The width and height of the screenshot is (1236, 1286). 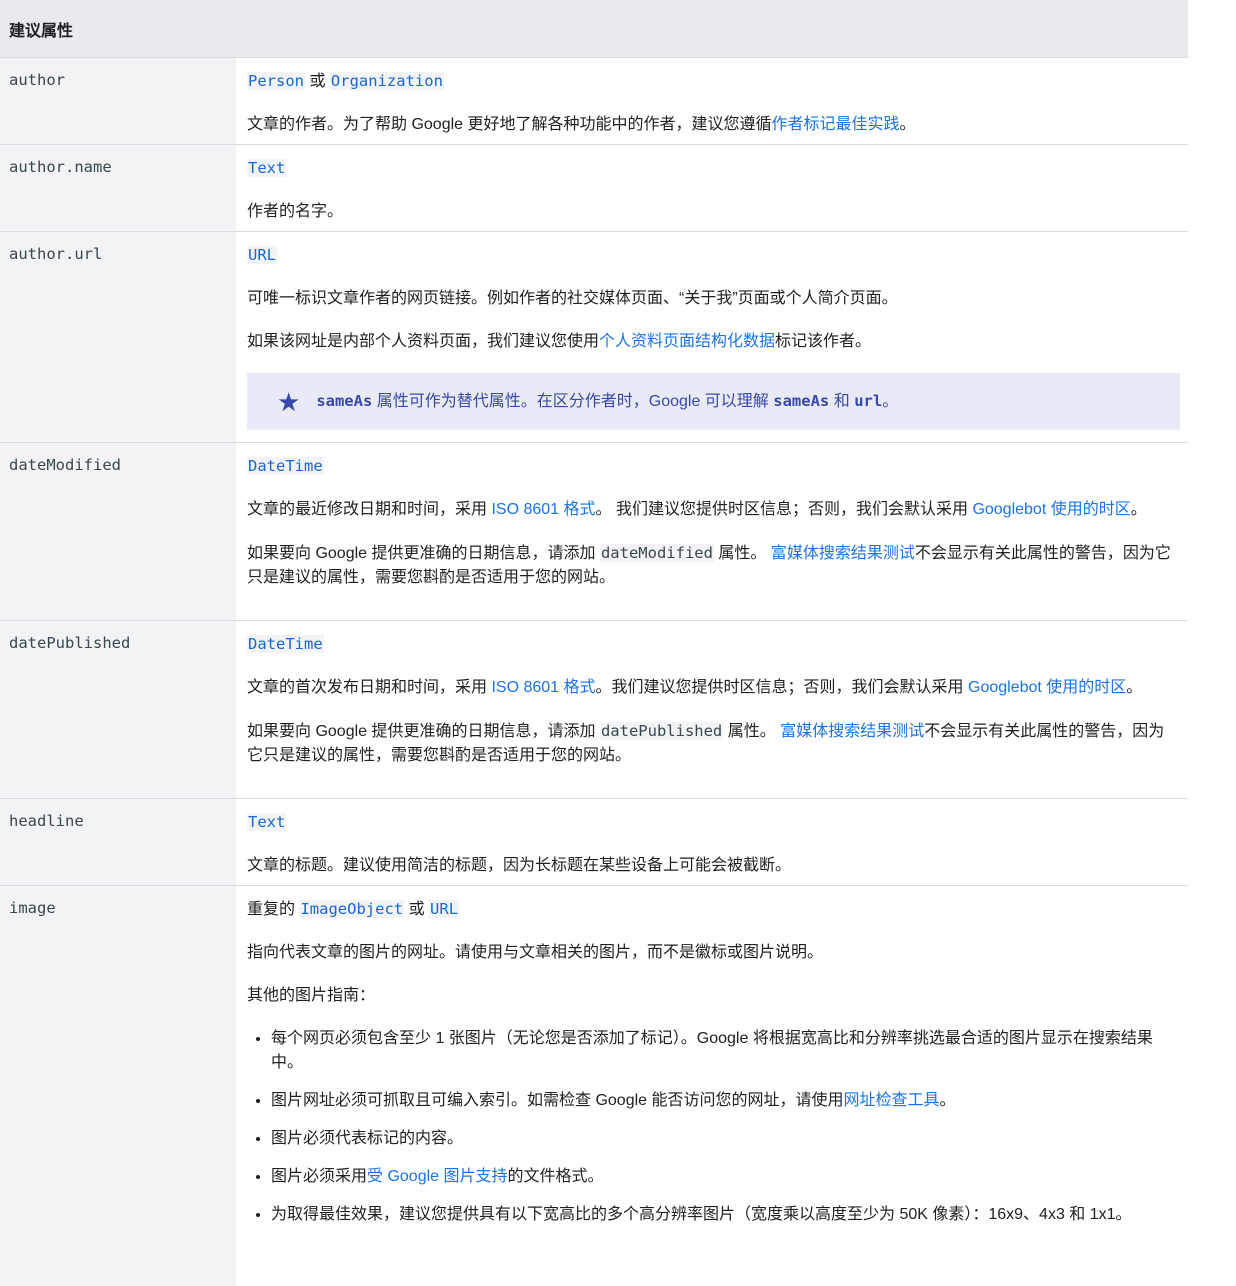 I want to click on property-name: author.url, so click(x=118, y=337).